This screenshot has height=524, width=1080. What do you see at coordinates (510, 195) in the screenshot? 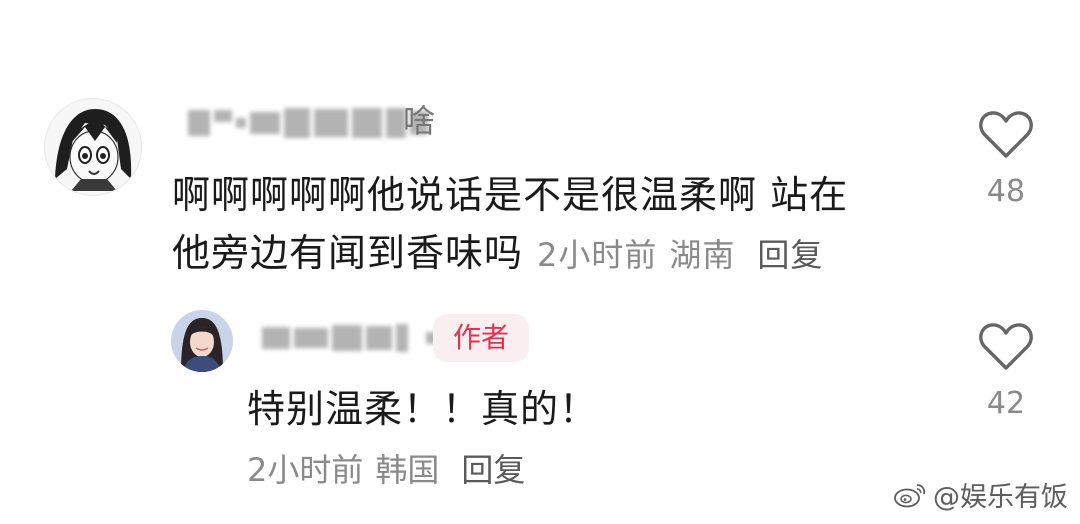
I see `comment-line-1: 啊啊啊啊啊他说话是不是很温柔啊 站在` at bounding box center [510, 195].